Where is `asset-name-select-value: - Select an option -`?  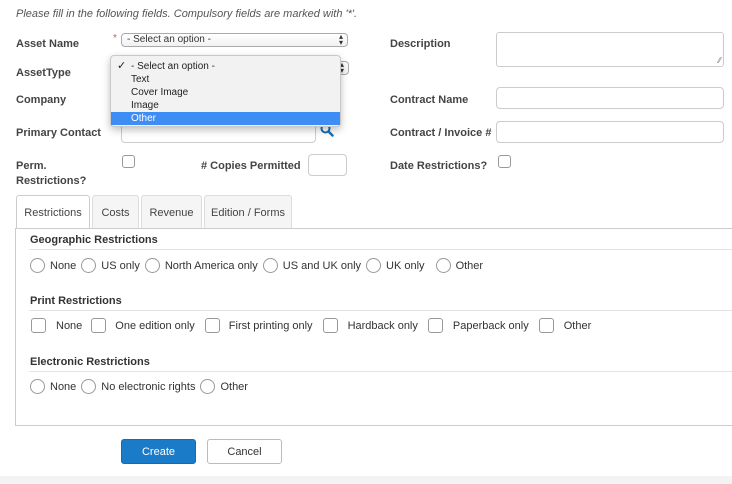 asset-name-select-value: - Select an option - is located at coordinates (169, 39).